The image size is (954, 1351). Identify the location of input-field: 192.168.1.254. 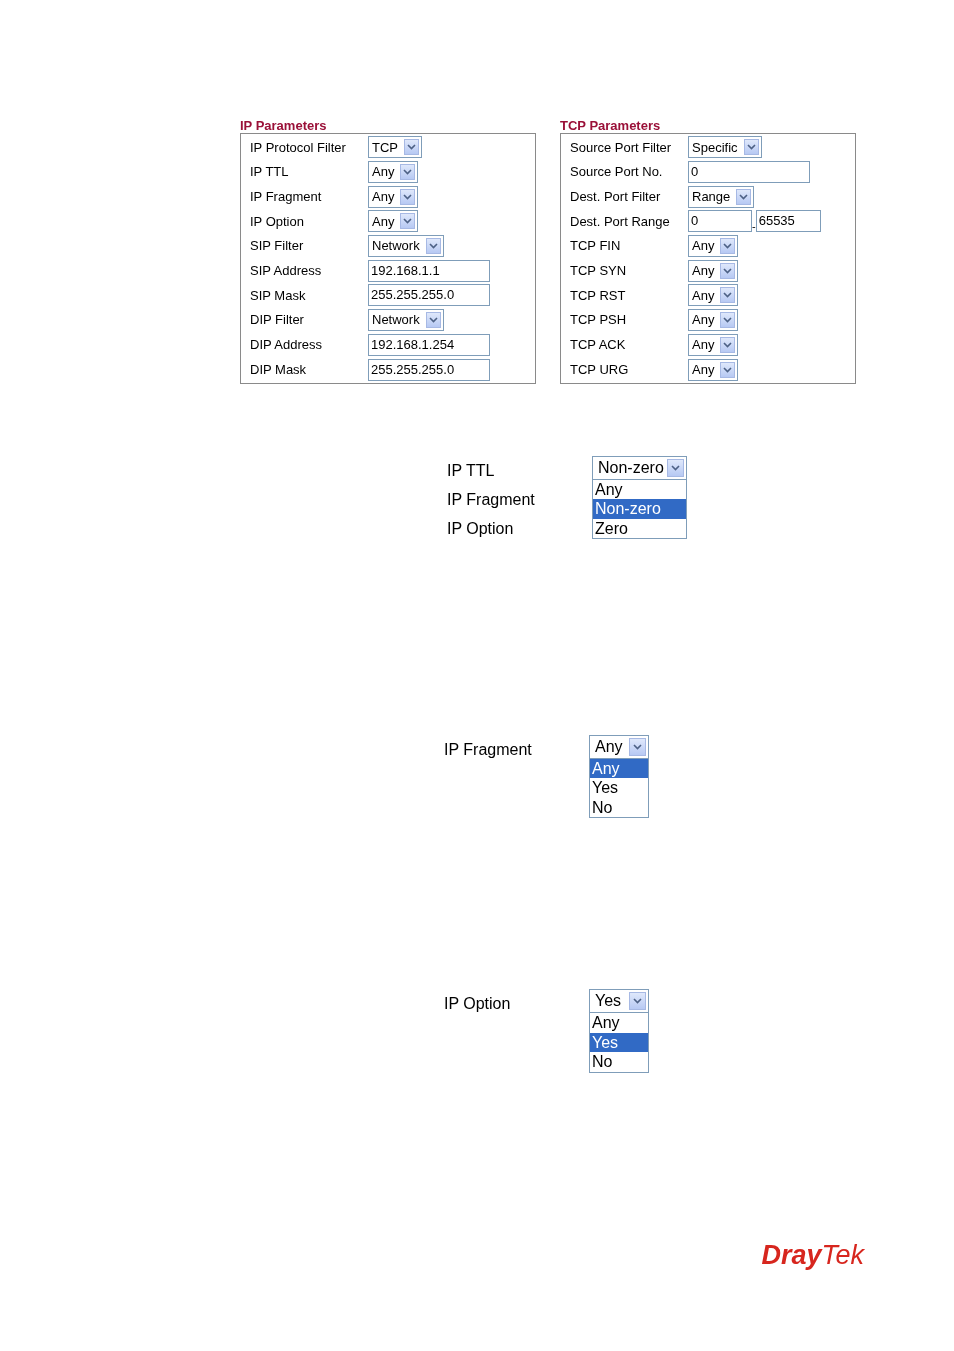
(429, 344).